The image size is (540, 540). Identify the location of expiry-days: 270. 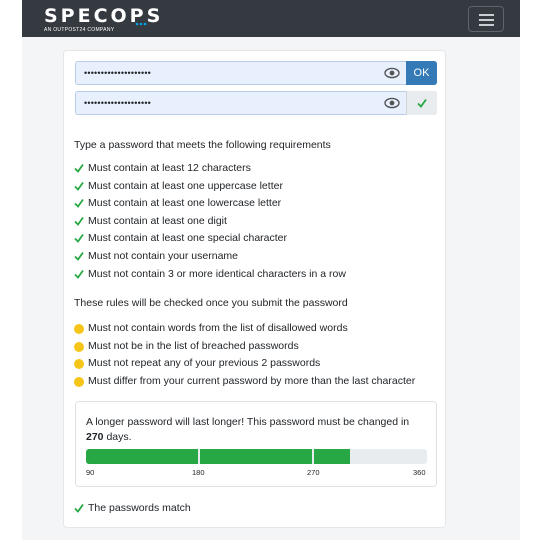
(95, 437).